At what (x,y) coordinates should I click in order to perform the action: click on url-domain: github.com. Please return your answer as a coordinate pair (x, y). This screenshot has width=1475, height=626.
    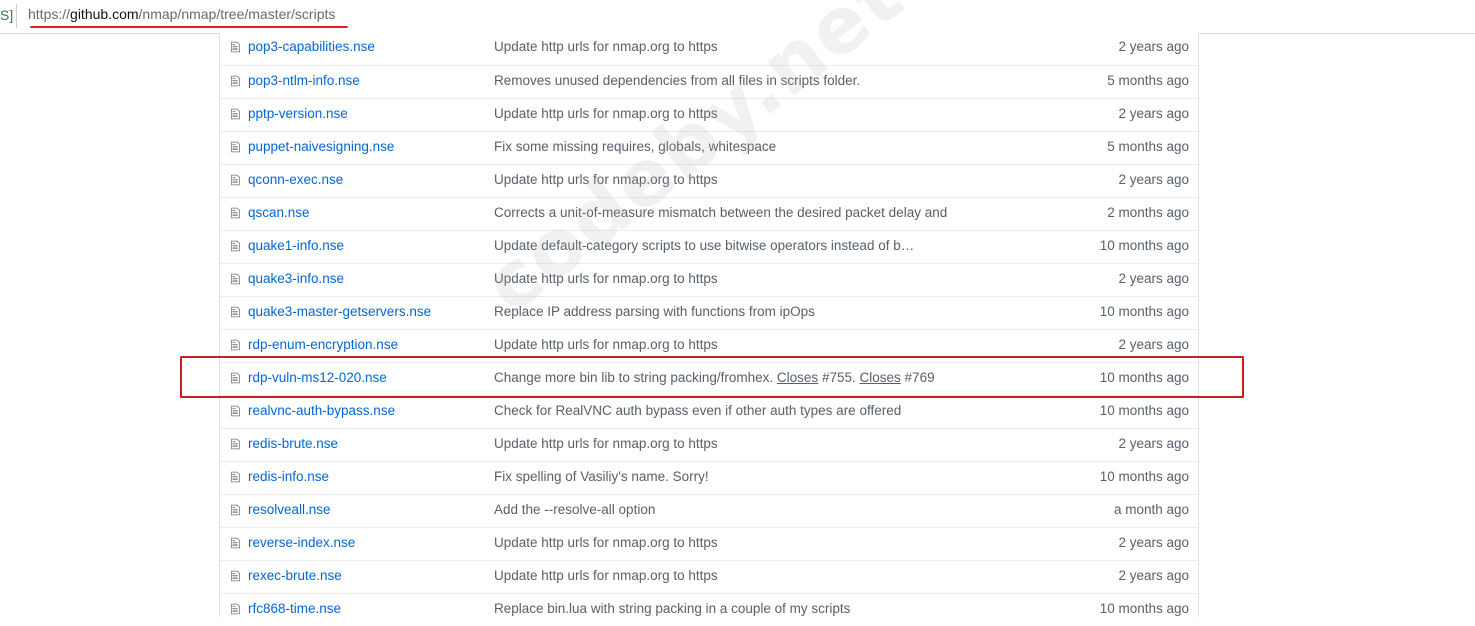
    Looking at the image, I should click on (104, 14).